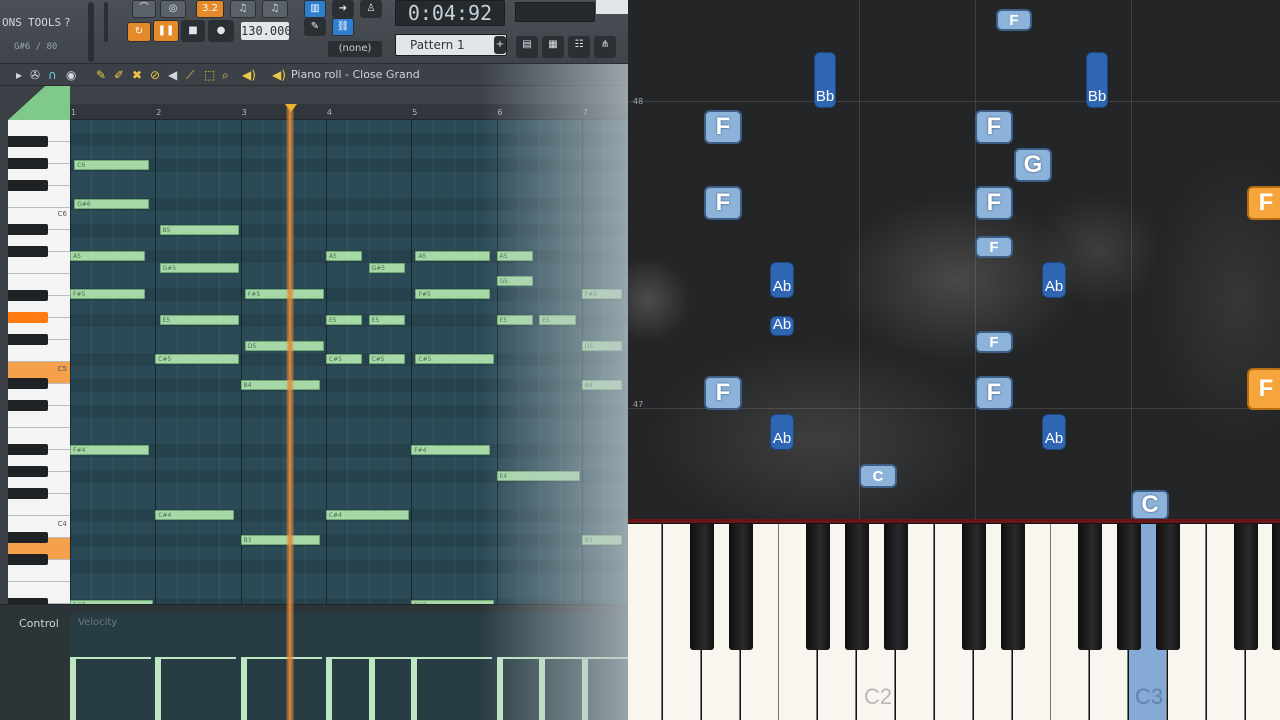  I want to click on browser-icon: ⋔, so click(605, 47).